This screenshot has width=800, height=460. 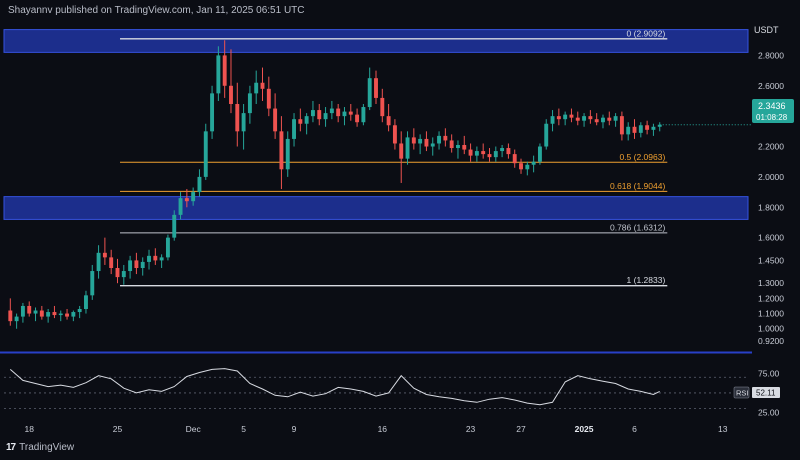 What do you see at coordinates (771, 55) in the screenshot?
I see `price-tick-0: 2.8000` at bounding box center [771, 55].